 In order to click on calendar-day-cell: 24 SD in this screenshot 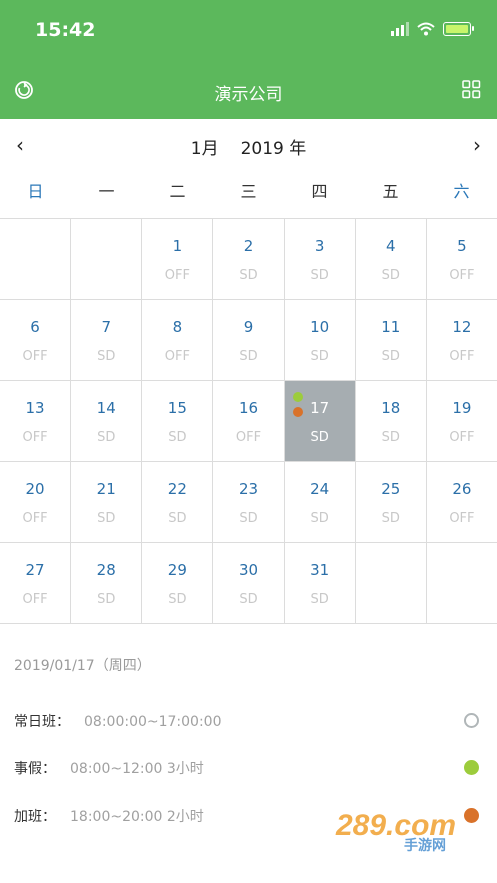, I will do `click(320, 502)`.